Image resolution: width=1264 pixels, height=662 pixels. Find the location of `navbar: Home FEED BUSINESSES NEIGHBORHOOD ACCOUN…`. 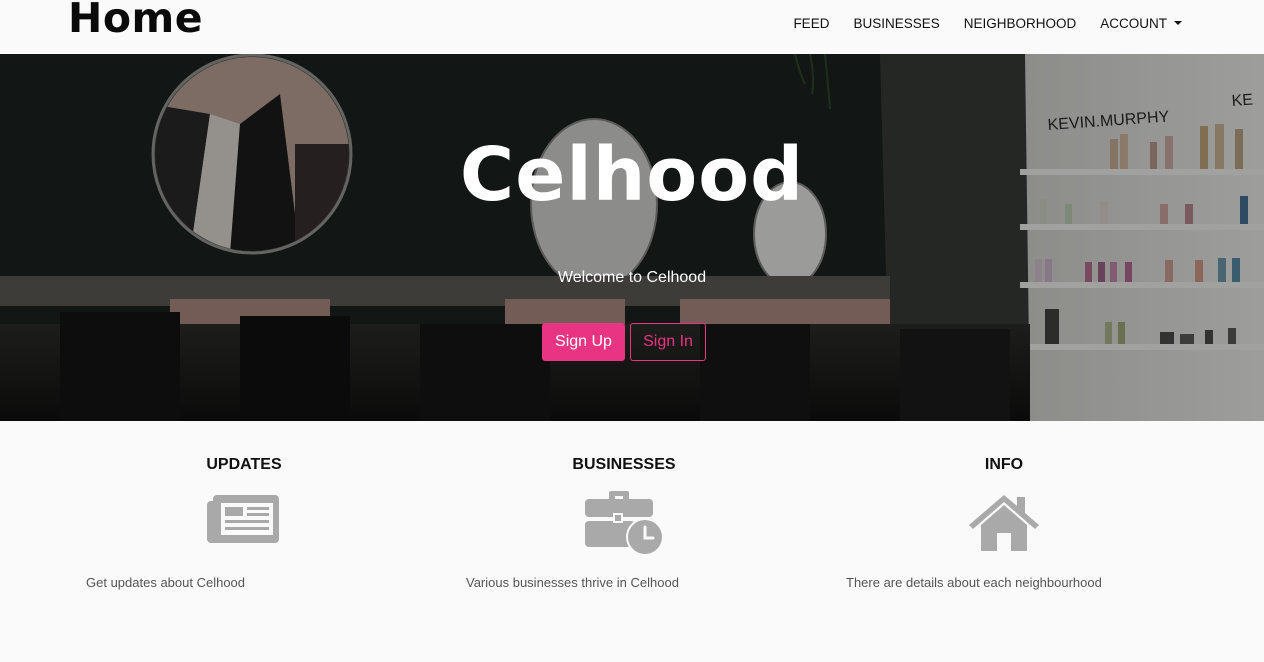

navbar: Home FEED BUSINESSES NEIGHBORHOOD ACCOUN… is located at coordinates (632, 27).